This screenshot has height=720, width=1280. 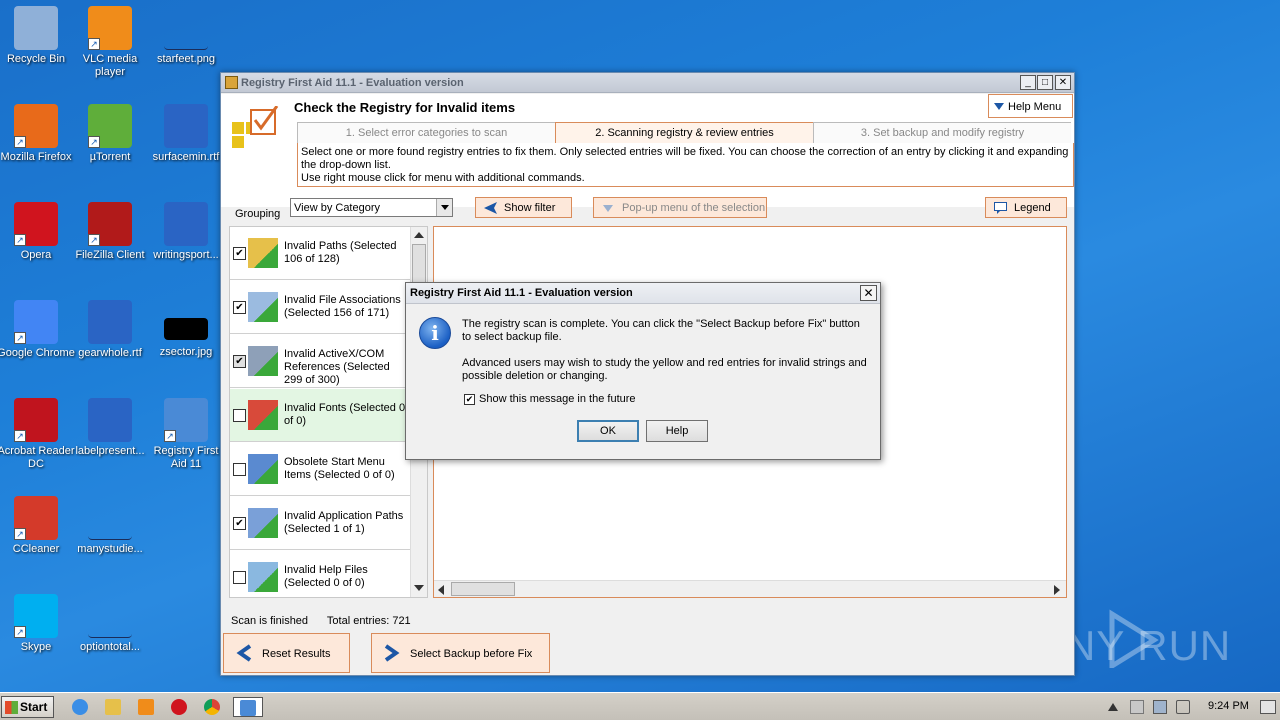 I want to click on starfeet-png-icon, so click(x=186, y=28).